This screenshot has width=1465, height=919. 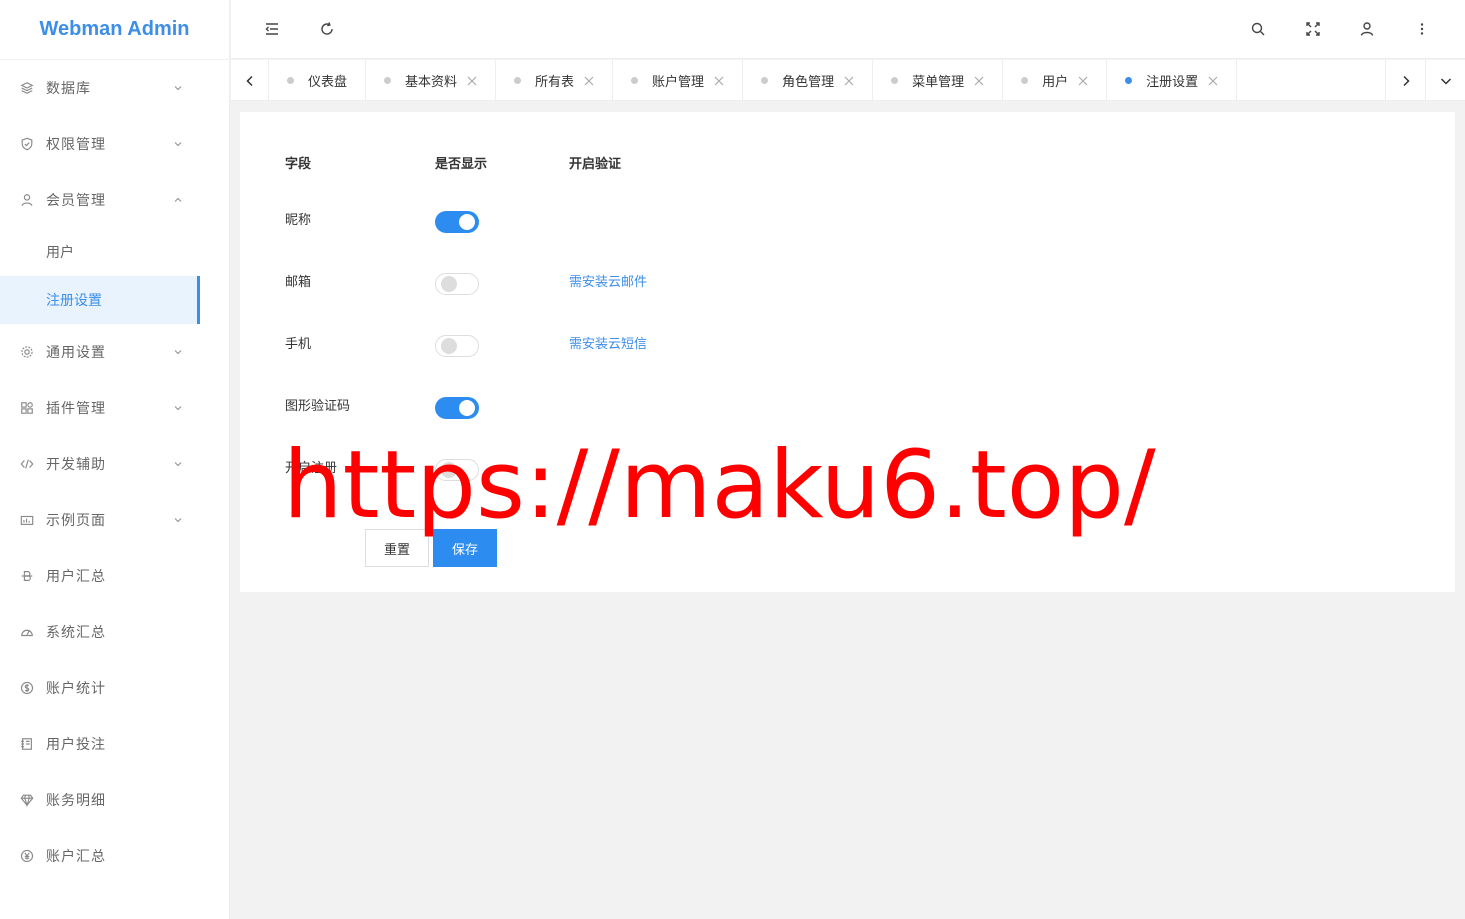 I want to click on tab-list: 仪表盘 基本资料 所有表 账户管理 角色管理 菜单管理 用户 注册设置, so click(x=753, y=80).